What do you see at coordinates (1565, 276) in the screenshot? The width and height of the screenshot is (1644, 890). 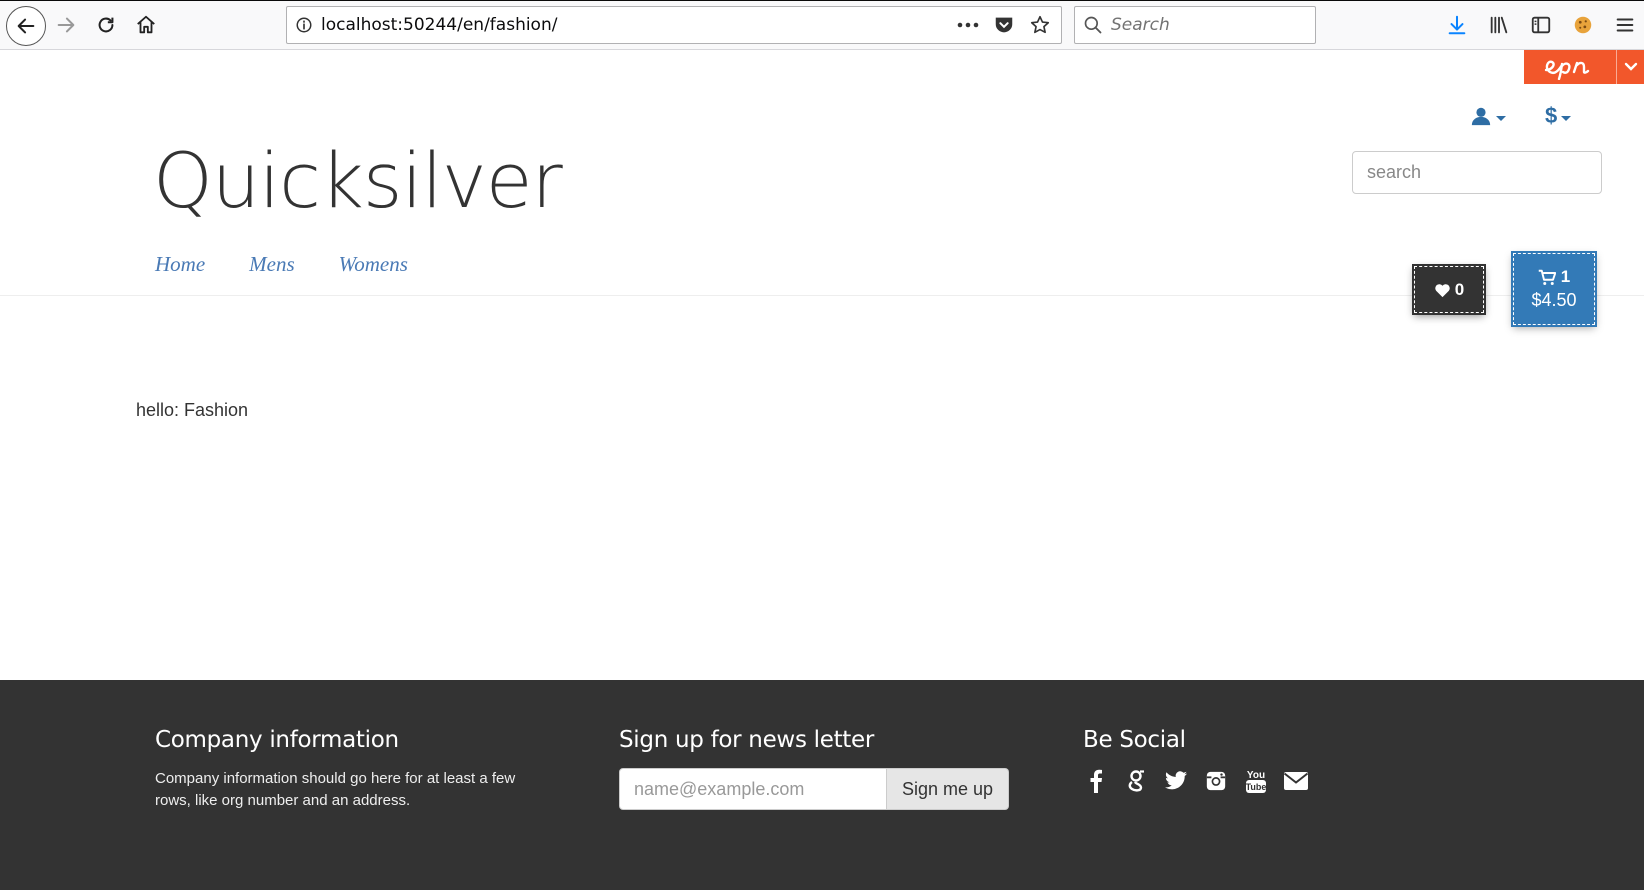 I see `cart-count: 1` at bounding box center [1565, 276].